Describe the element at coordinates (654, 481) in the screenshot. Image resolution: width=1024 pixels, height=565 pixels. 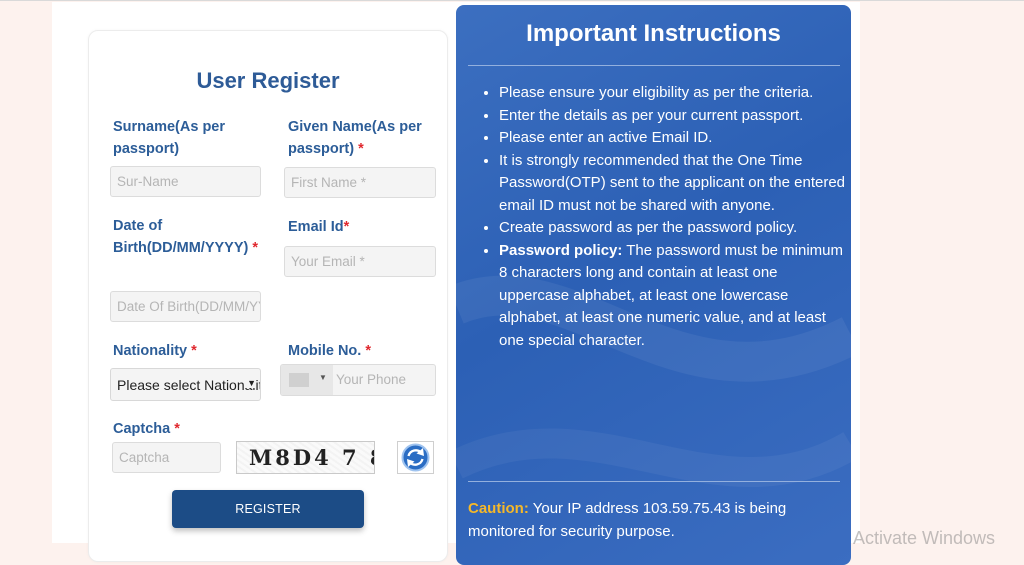
I see `caution-divider` at that location.